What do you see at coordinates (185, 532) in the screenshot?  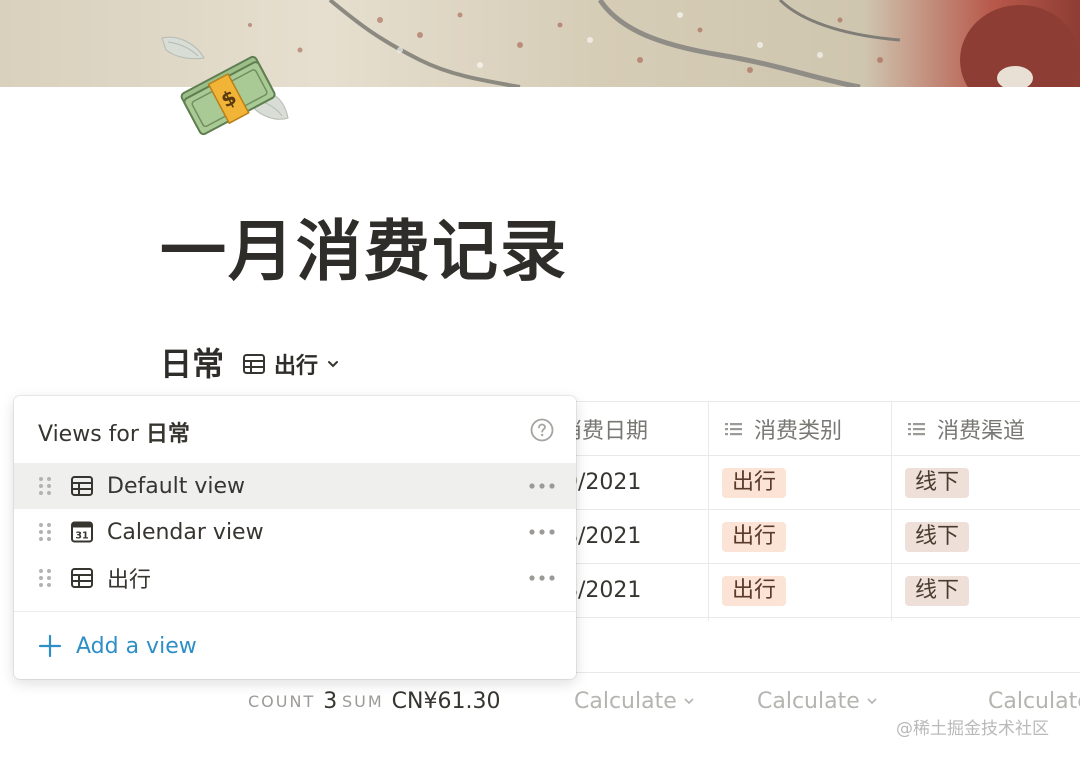 I see `view-label: Calendar view` at bounding box center [185, 532].